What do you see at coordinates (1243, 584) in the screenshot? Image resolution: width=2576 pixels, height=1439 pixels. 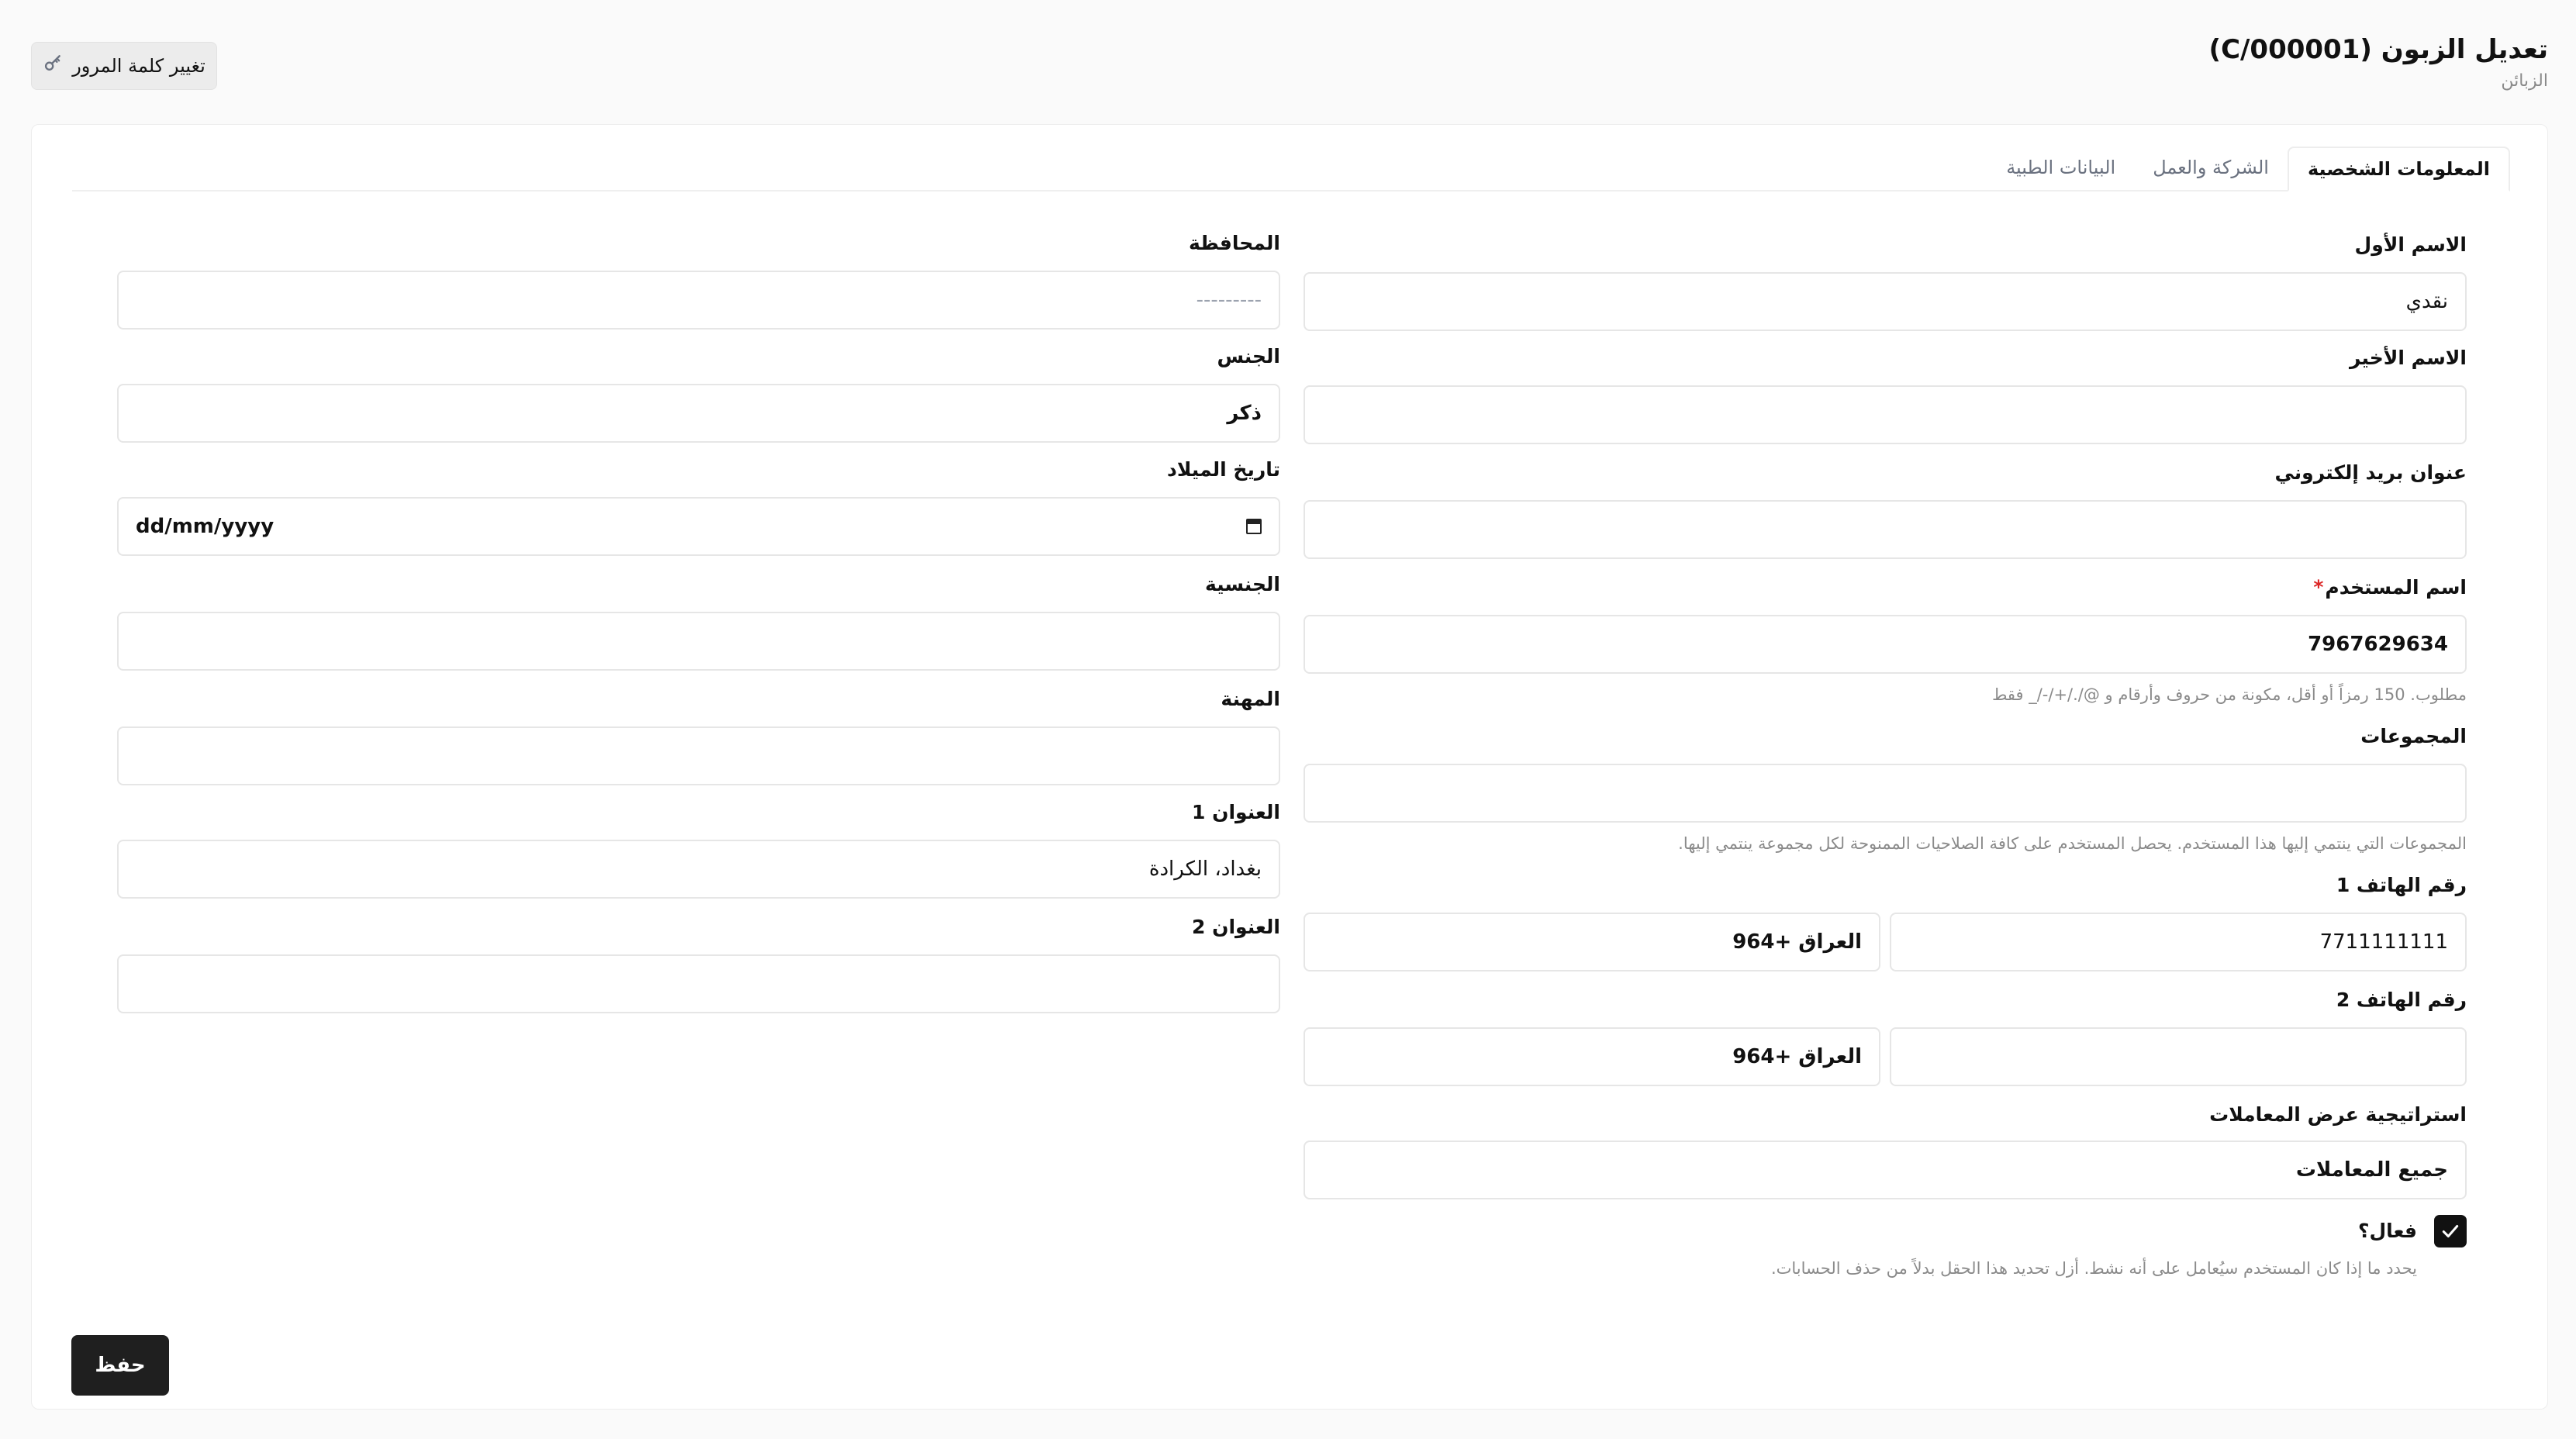 I see `nationality-label: الجنسية` at bounding box center [1243, 584].